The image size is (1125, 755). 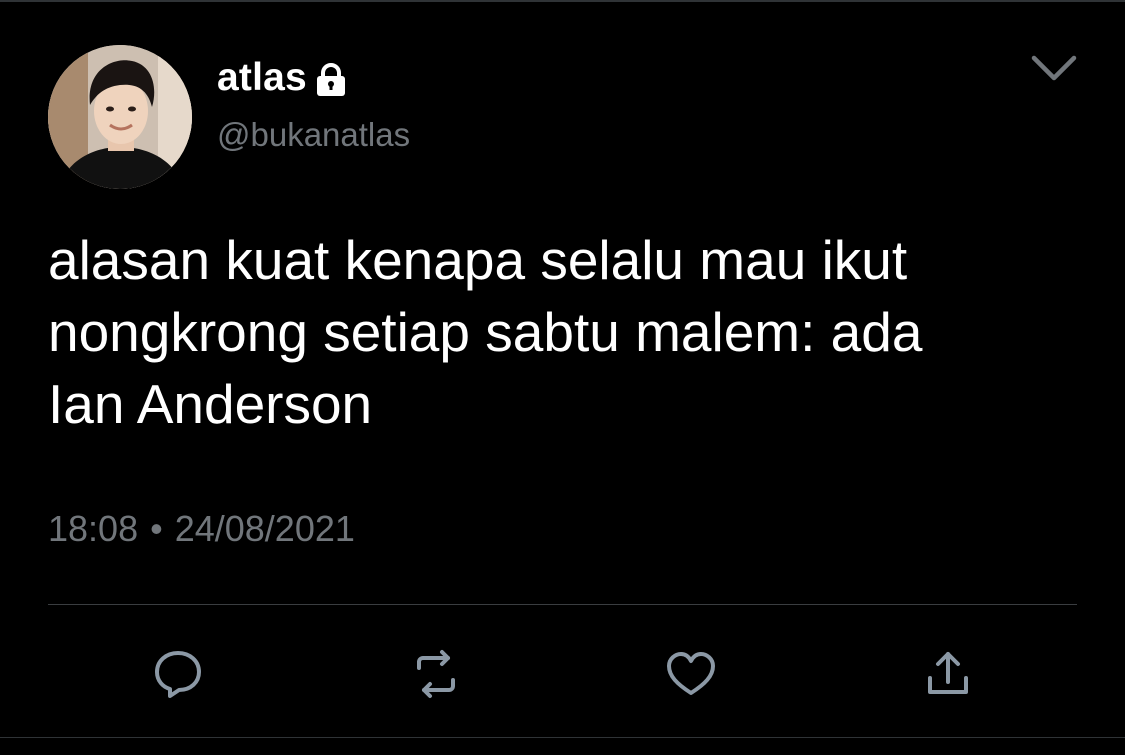 I want to click on lock-icon, so click(x=331, y=80).